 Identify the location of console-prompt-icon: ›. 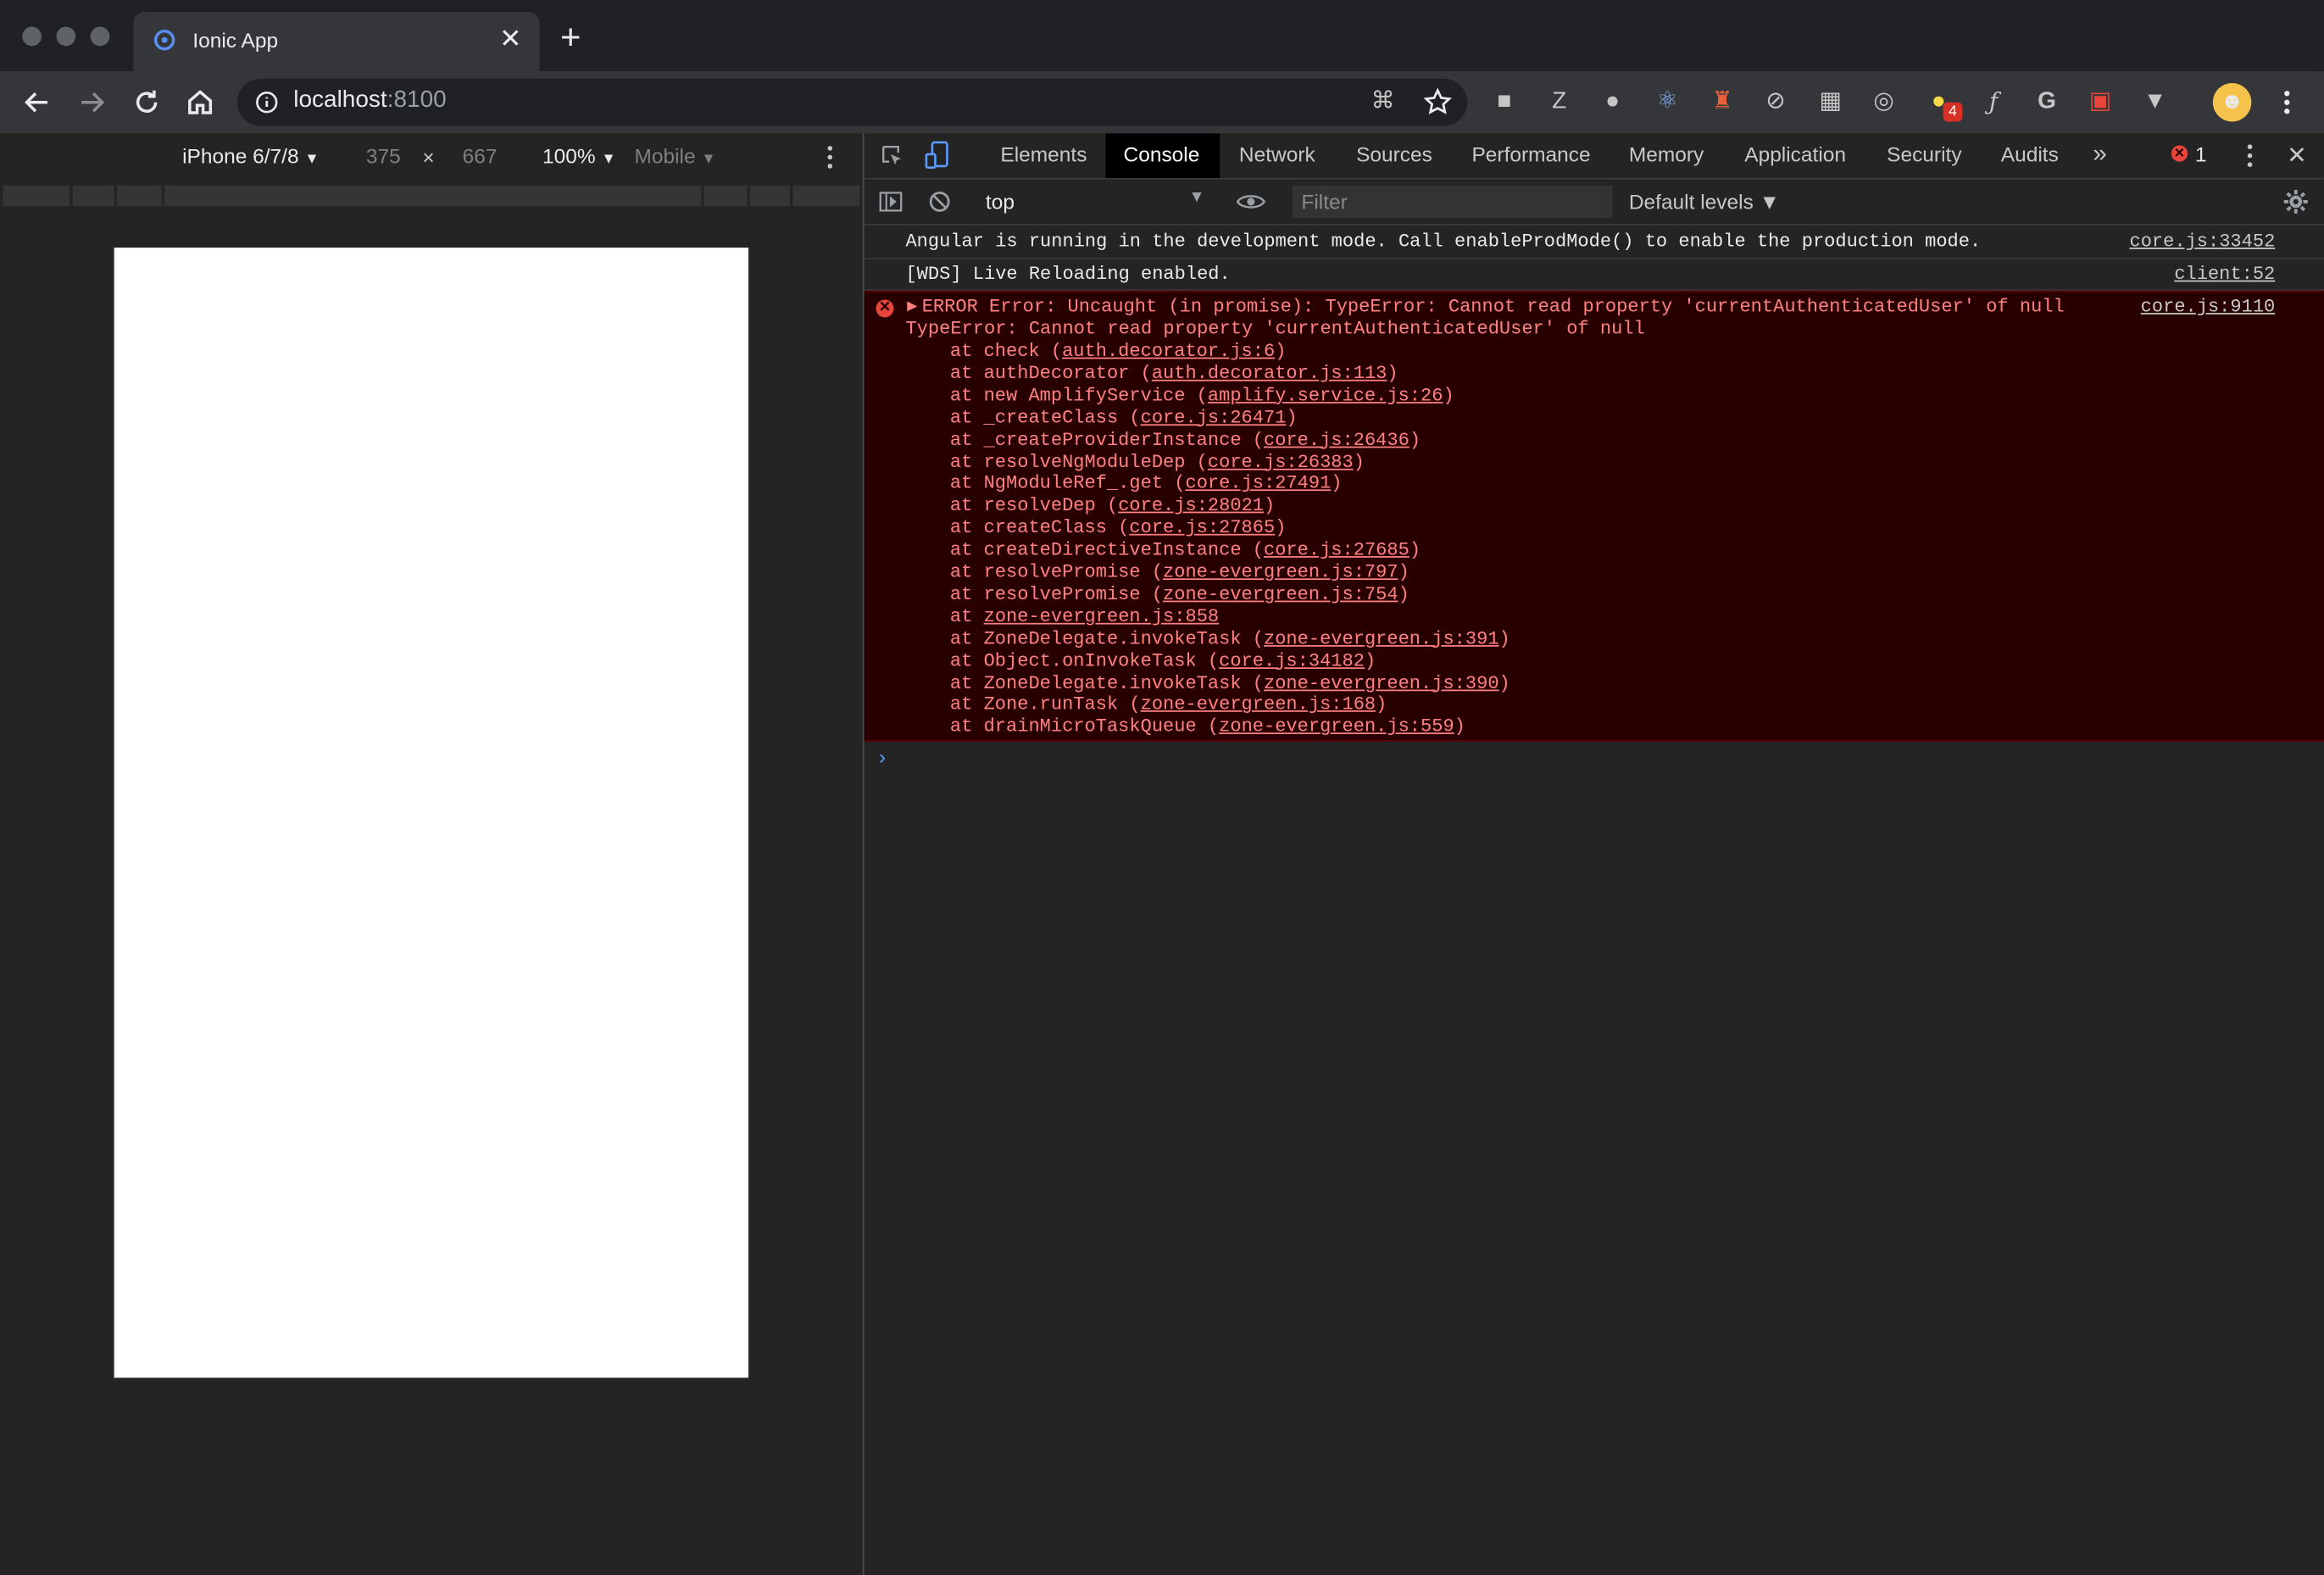
(883, 756).